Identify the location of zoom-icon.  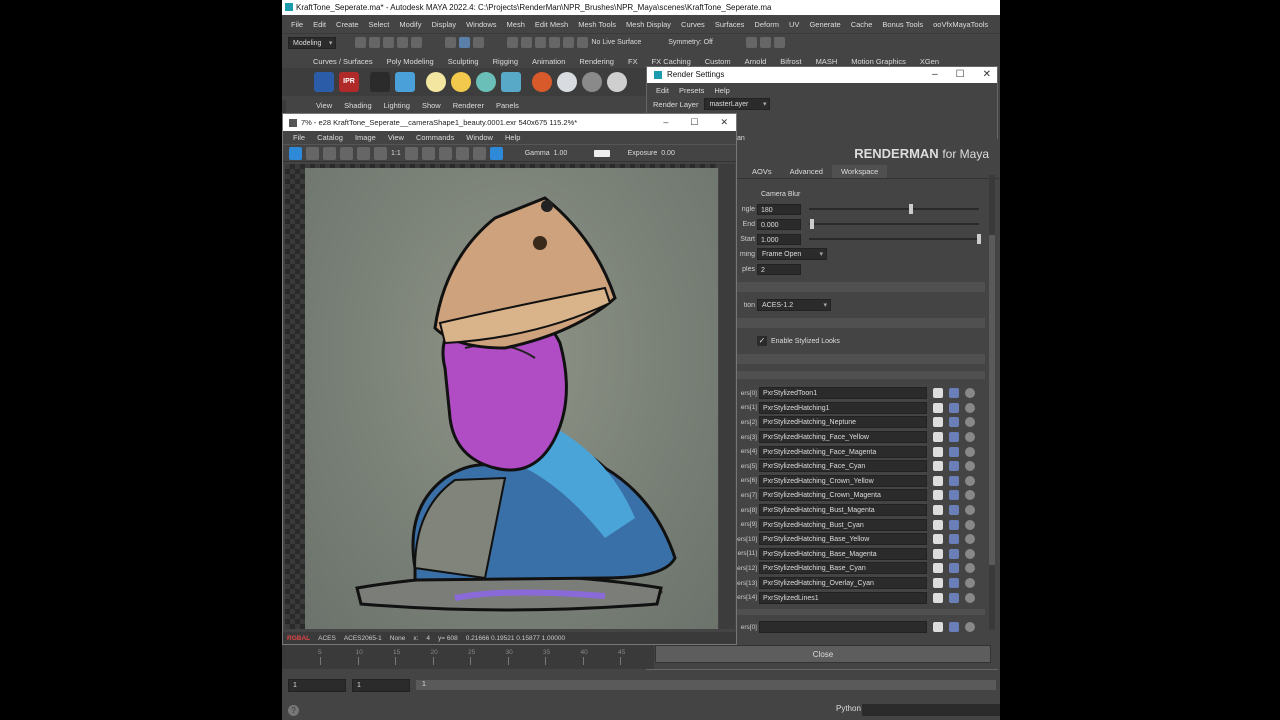
(312, 153).